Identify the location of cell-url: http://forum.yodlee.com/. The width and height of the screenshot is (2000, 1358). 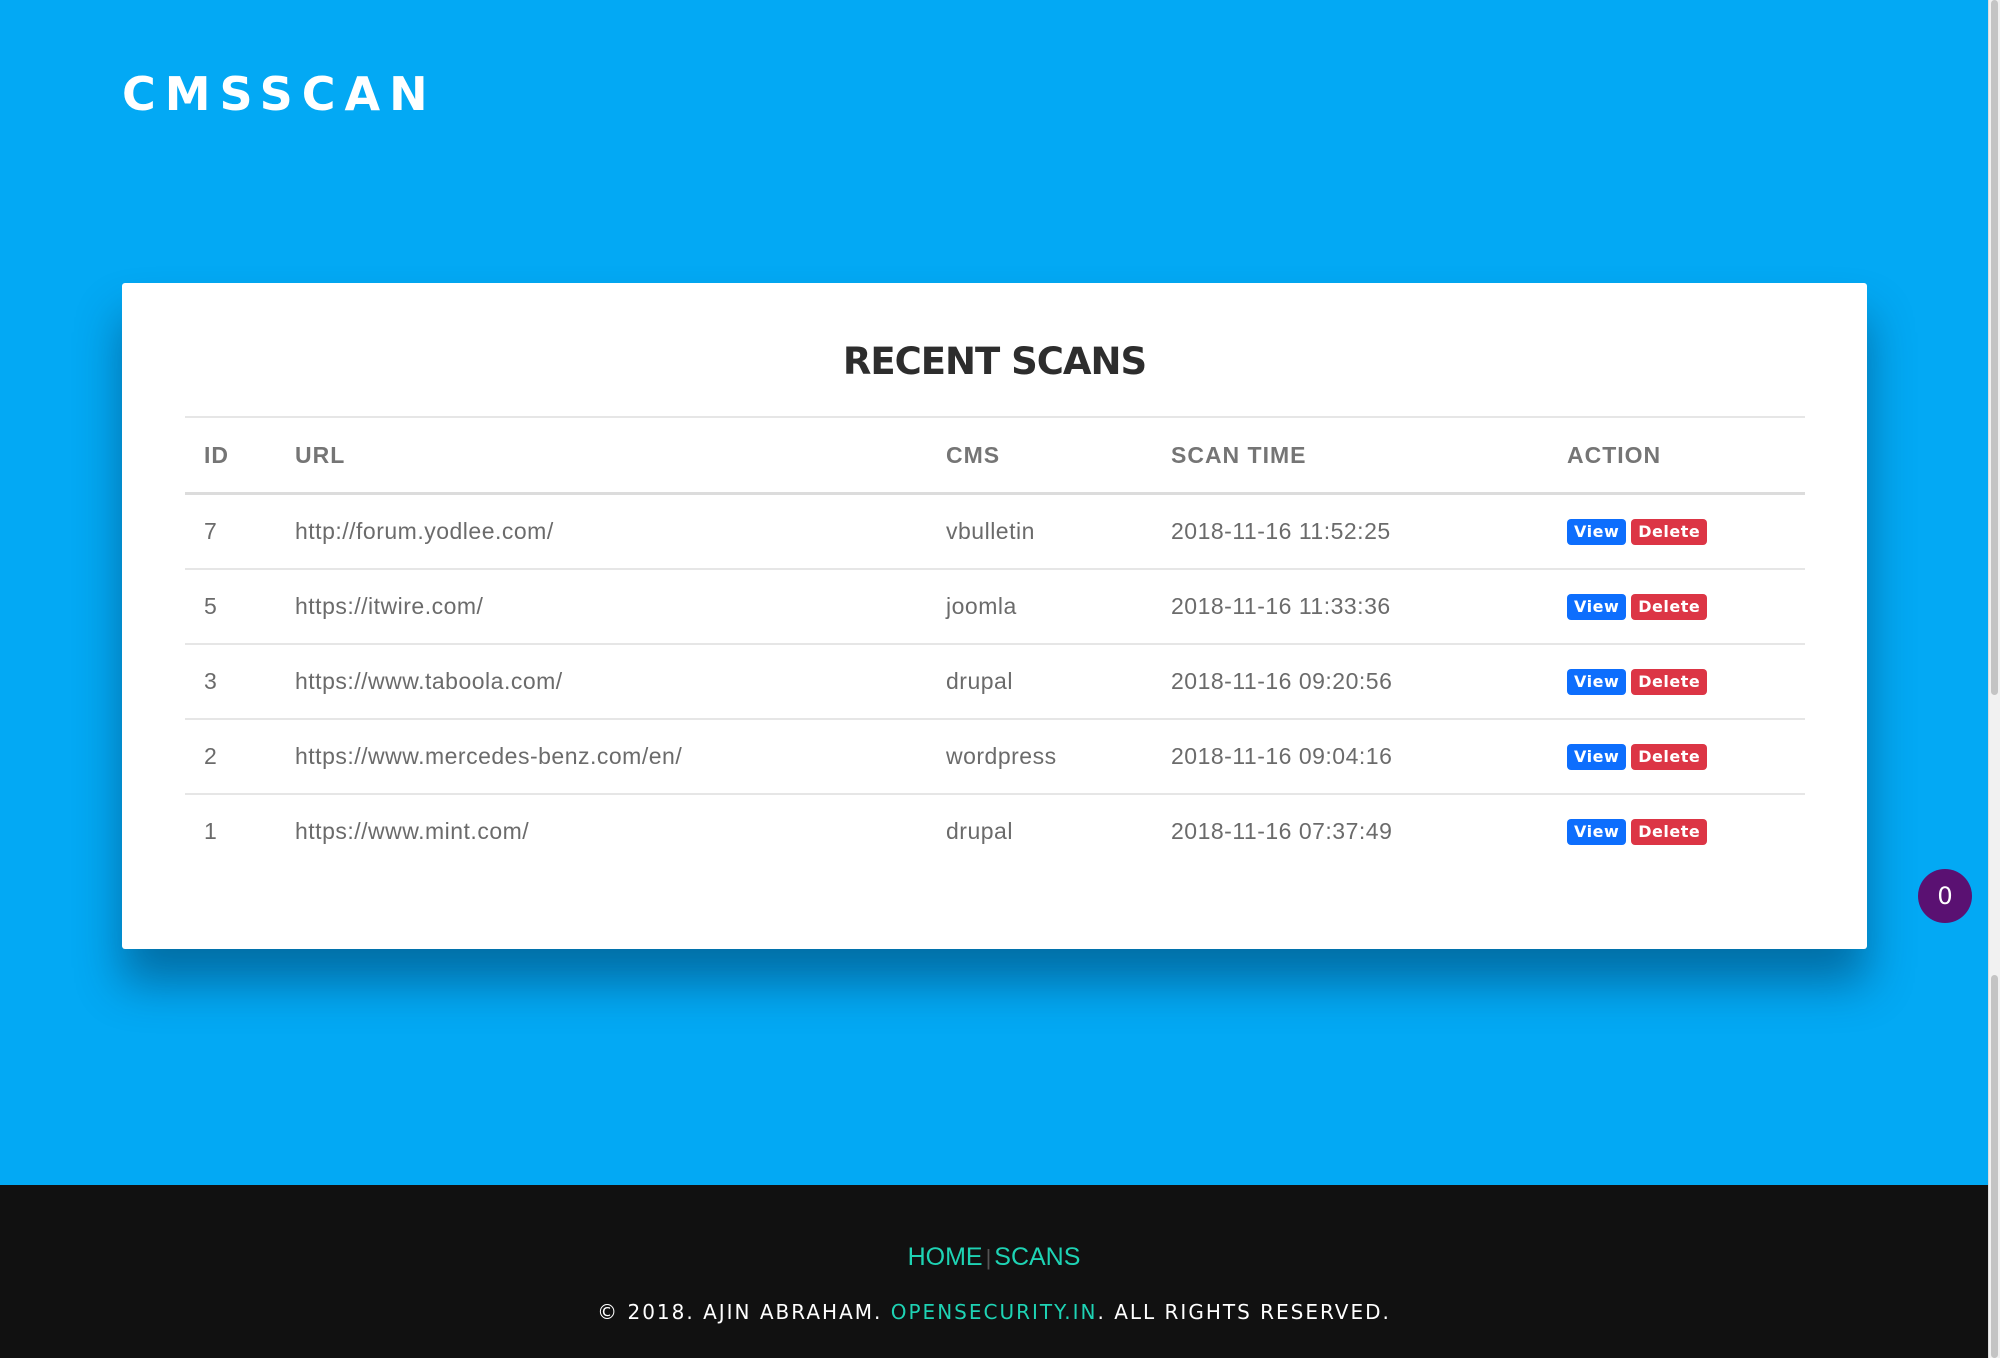
(620, 531).